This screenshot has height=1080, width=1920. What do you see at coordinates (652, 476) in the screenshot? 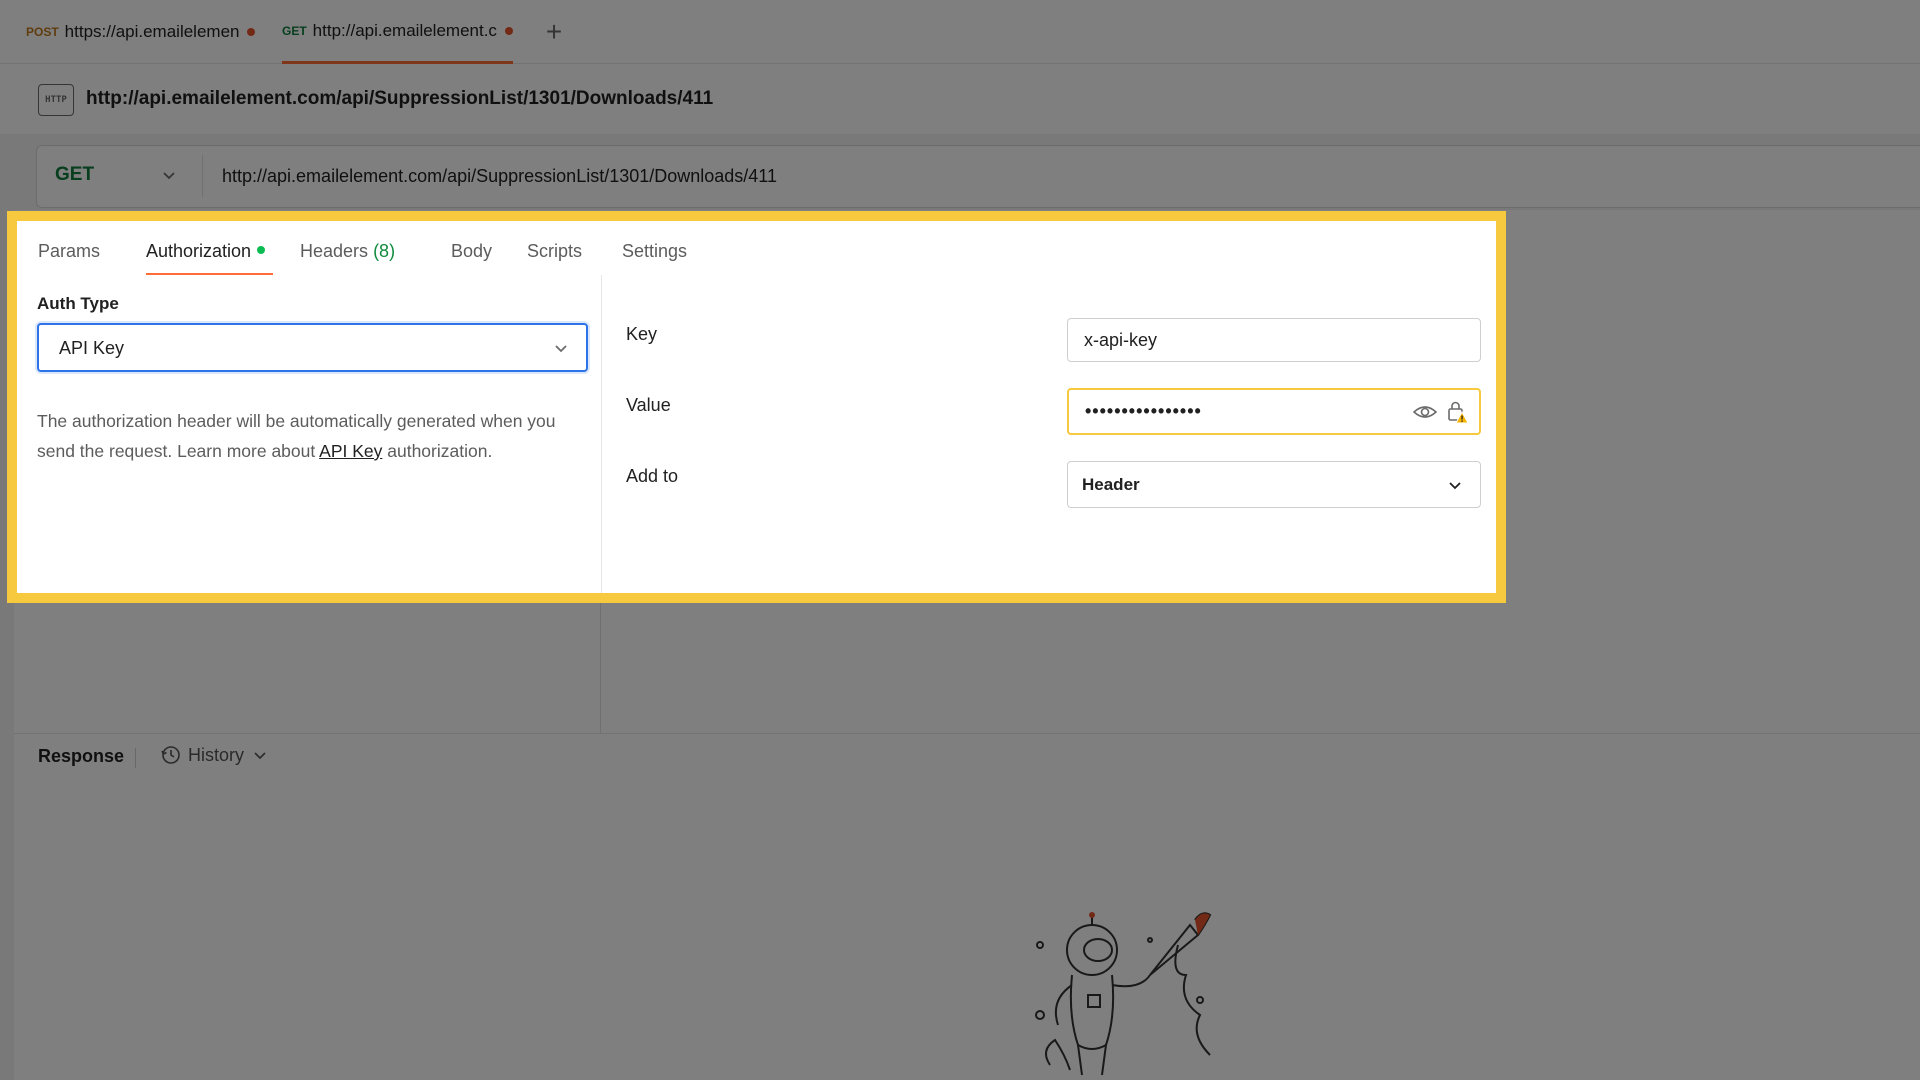
I see `add-to-label: Add to` at bounding box center [652, 476].